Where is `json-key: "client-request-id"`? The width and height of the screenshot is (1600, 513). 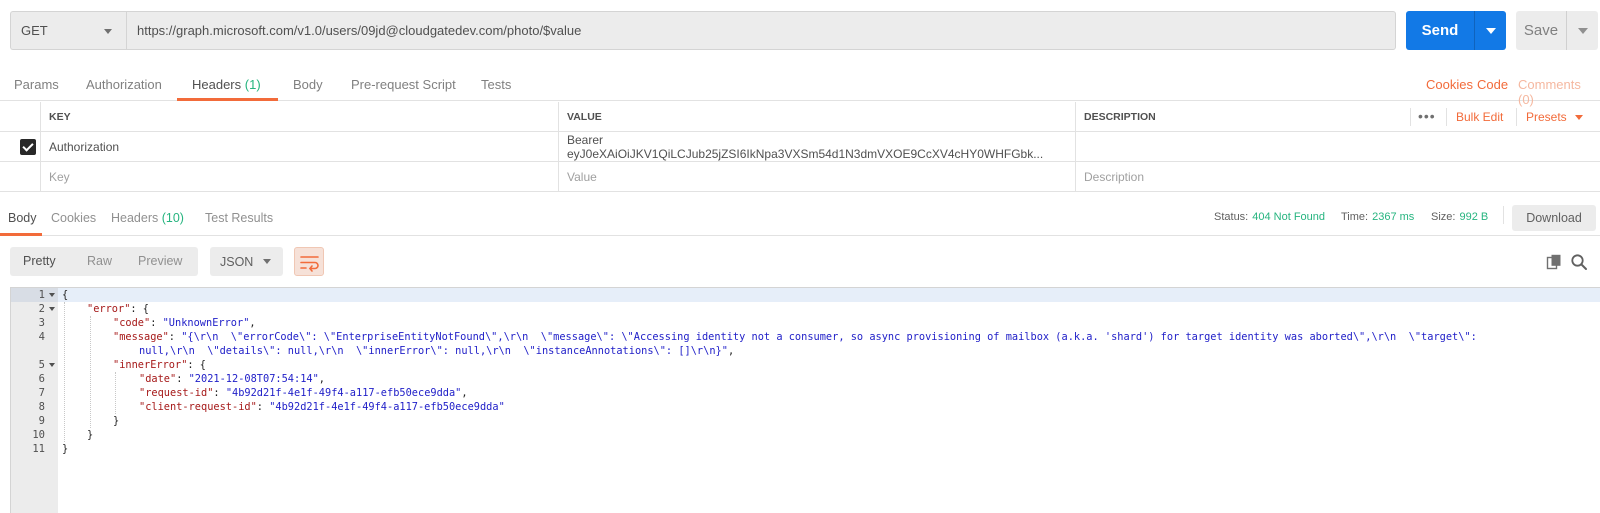
json-key: "client-request-id" is located at coordinates (198, 407).